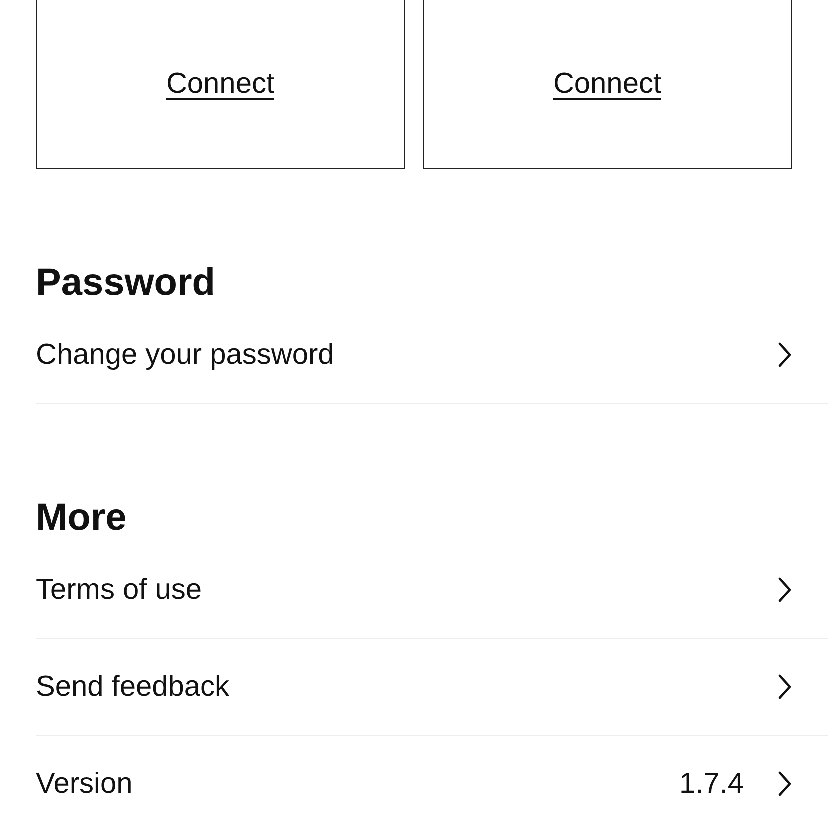 The width and height of the screenshot is (828, 829). Describe the element at coordinates (432, 687) in the screenshot. I see `settings-row: Send feedback` at that location.